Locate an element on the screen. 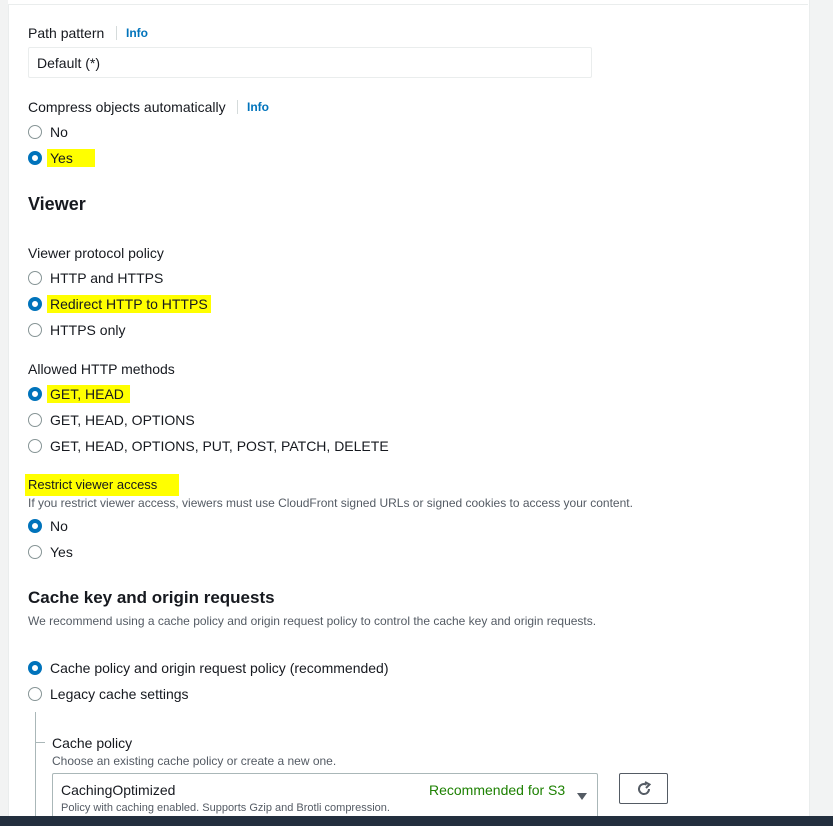 The width and height of the screenshot is (833, 826). protocol-http-https-label: HTTP and HTTPS is located at coordinates (106, 278).